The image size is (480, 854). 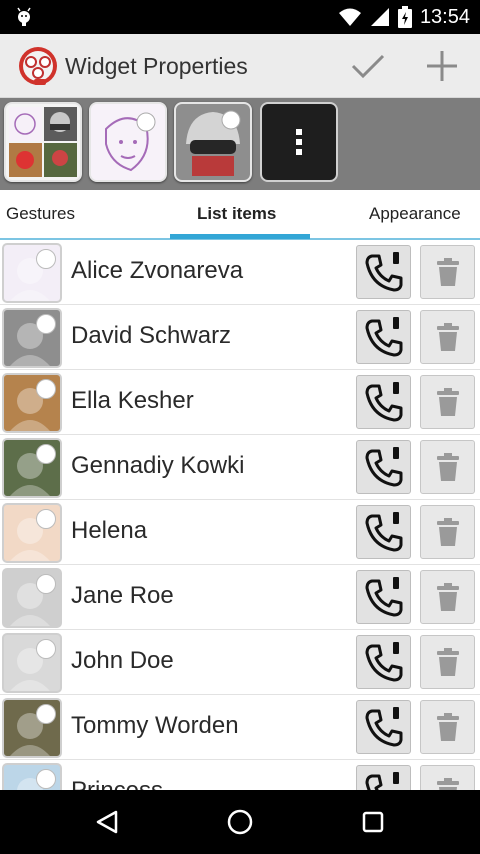 I want to click on contact-name: Alice Zvonareva, so click(x=157, y=270).